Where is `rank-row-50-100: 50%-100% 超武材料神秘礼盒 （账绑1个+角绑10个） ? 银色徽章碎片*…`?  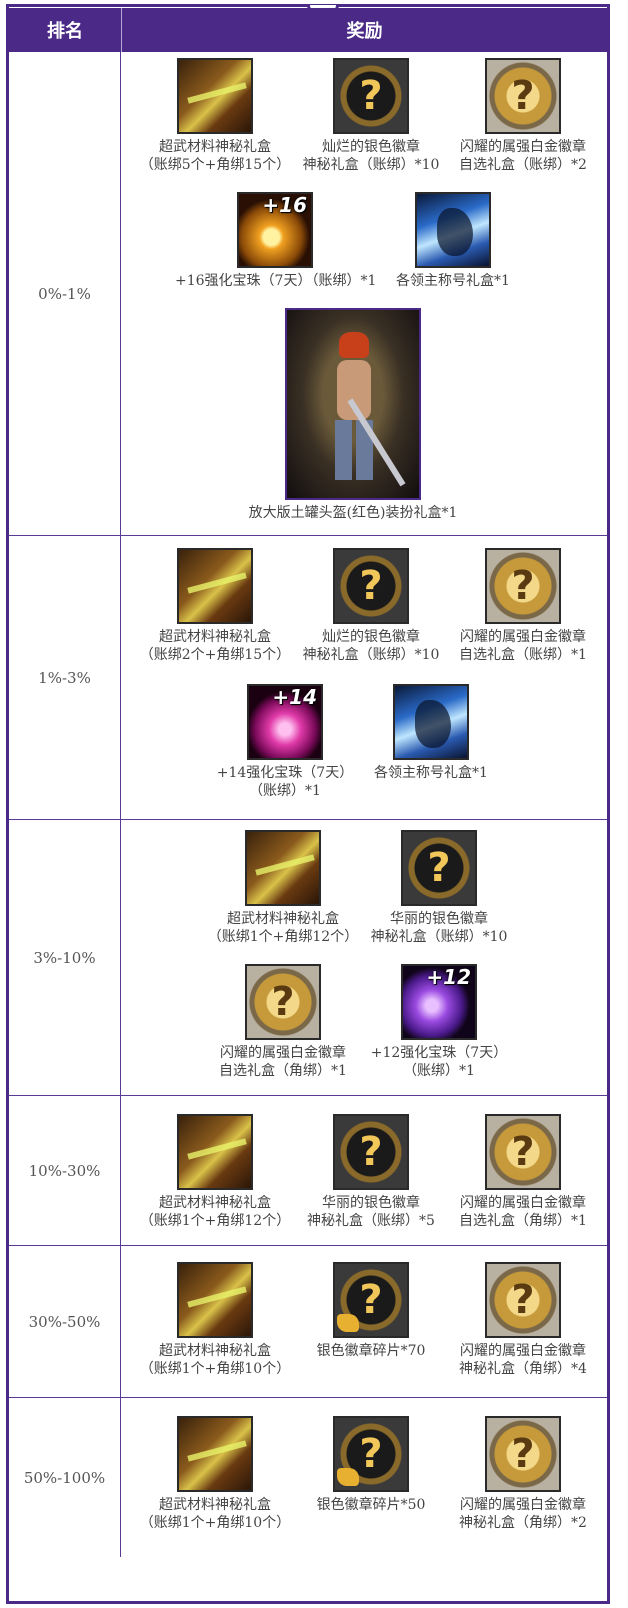 rank-row-50-100: 50%-100% 超武材料神秘礼盒 （账绑1个+角绑10个） ? 银色徽章碎片*… is located at coordinates (308, 1477).